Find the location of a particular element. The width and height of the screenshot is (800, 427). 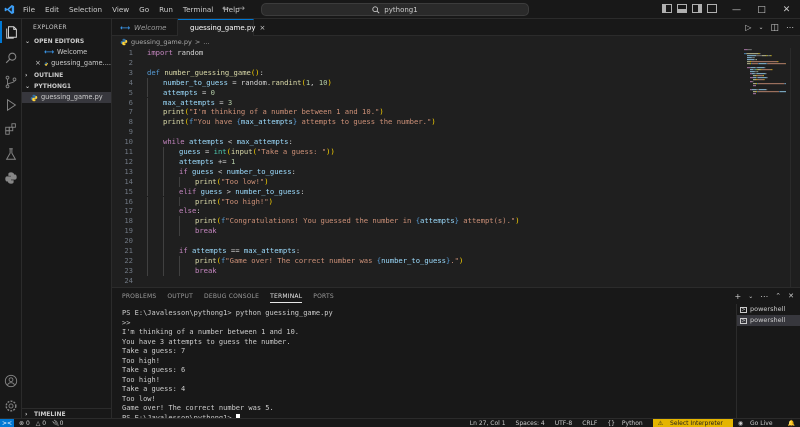

close-icon: × is located at coordinates (38, 63).